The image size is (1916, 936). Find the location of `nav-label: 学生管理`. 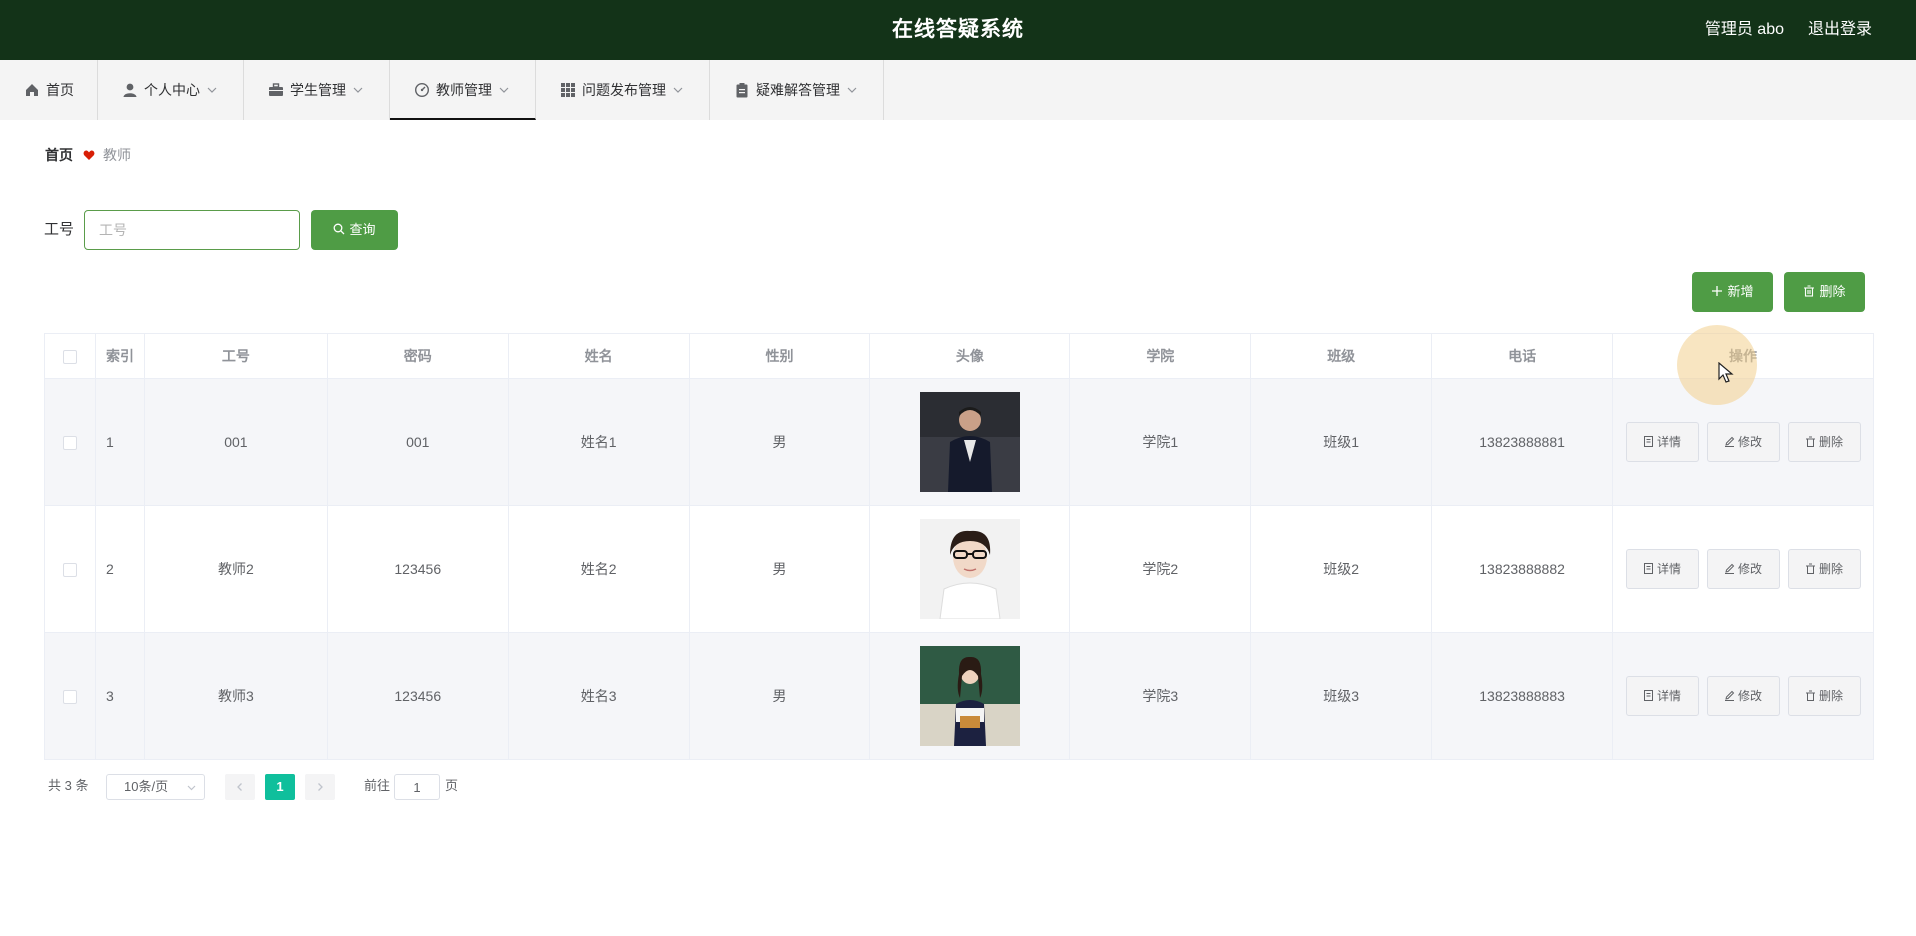

nav-label: 学生管理 is located at coordinates (318, 90).